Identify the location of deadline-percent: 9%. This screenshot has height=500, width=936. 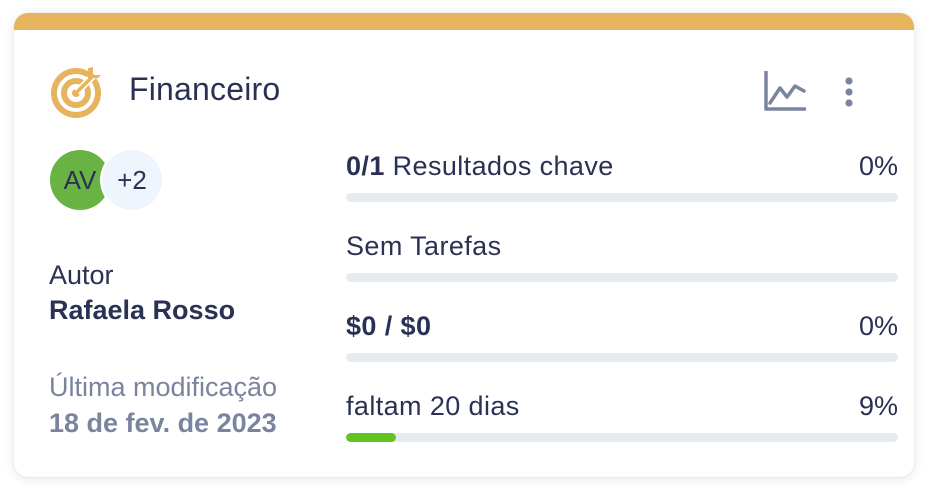
(878, 406).